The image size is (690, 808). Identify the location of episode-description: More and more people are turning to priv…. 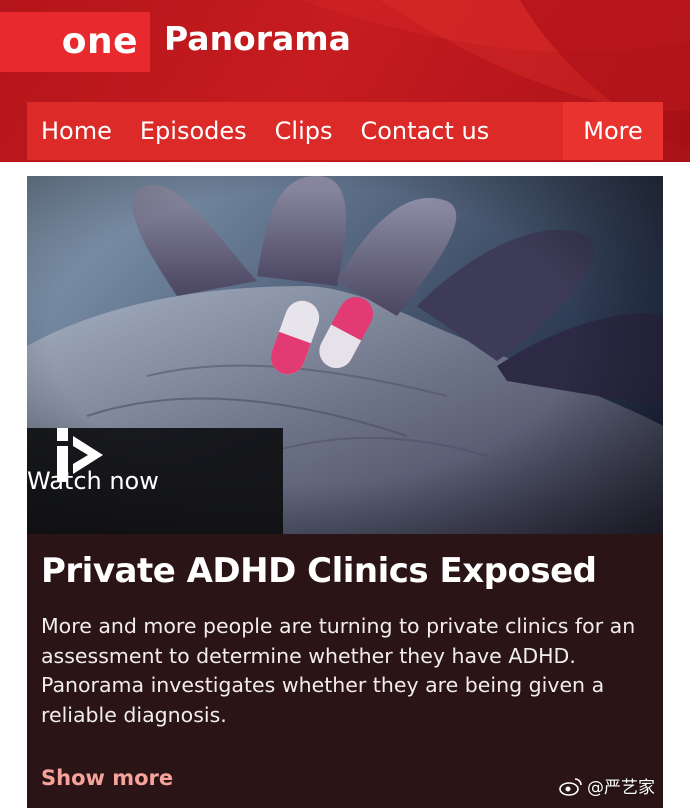
(338, 670).